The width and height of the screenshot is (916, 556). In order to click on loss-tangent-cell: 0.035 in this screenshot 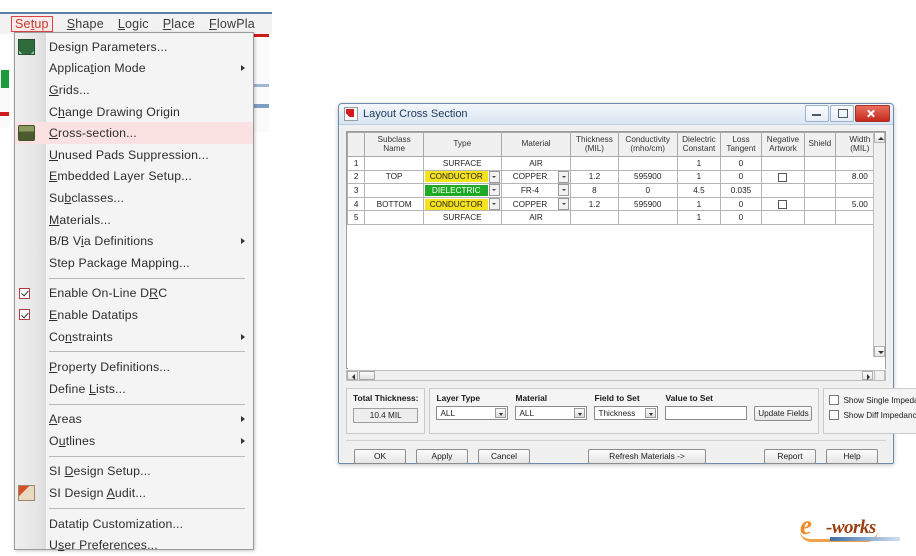, I will do `click(740, 190)`.